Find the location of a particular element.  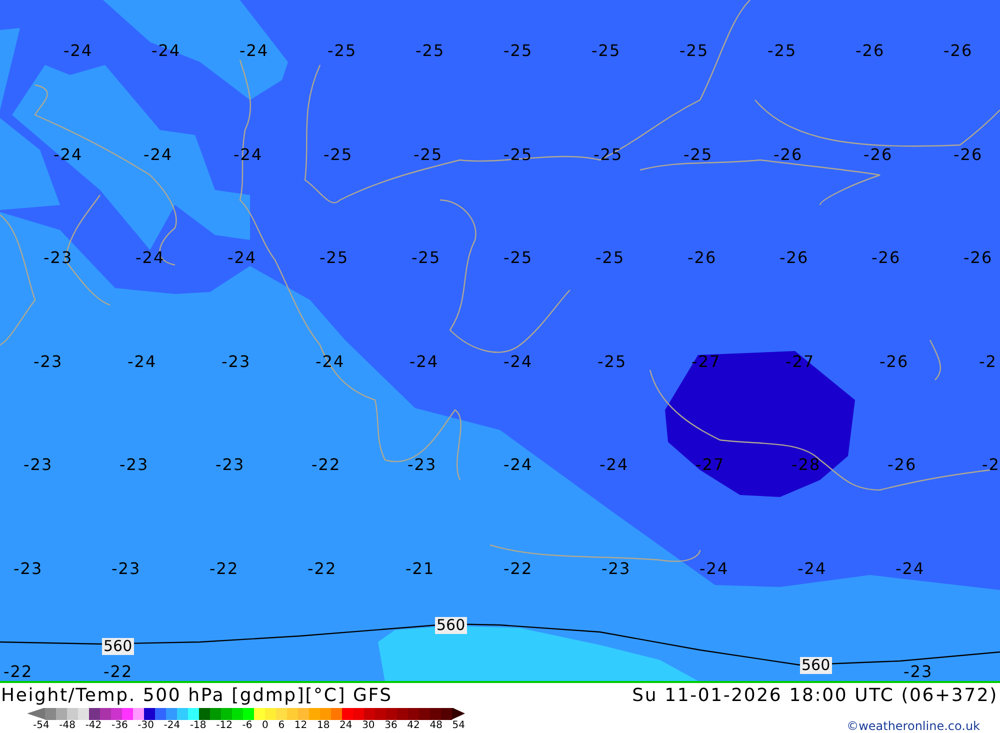

scale-tick-label: 30 is located at coordinates (368, 725).